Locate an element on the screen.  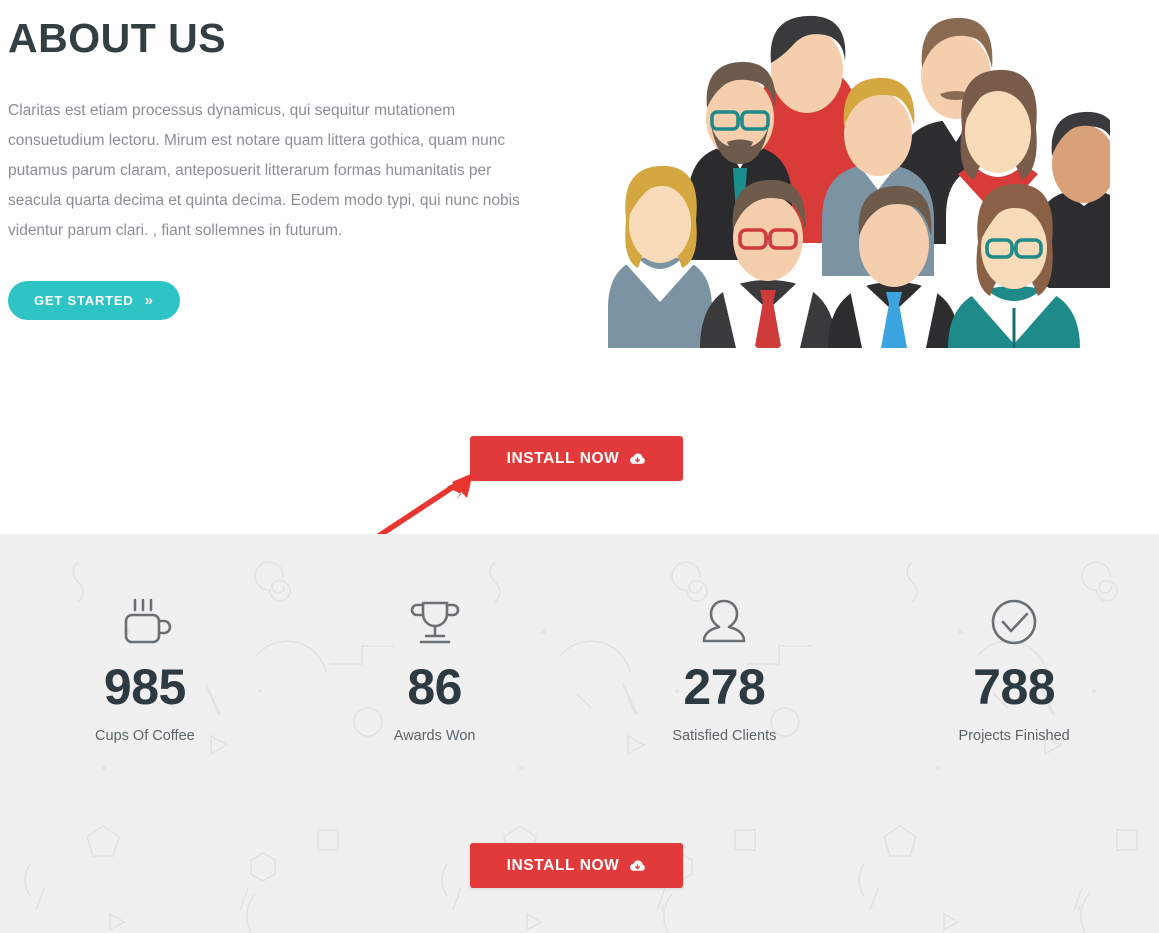
coffee-cup-icon is located at coordinates (145, 622).